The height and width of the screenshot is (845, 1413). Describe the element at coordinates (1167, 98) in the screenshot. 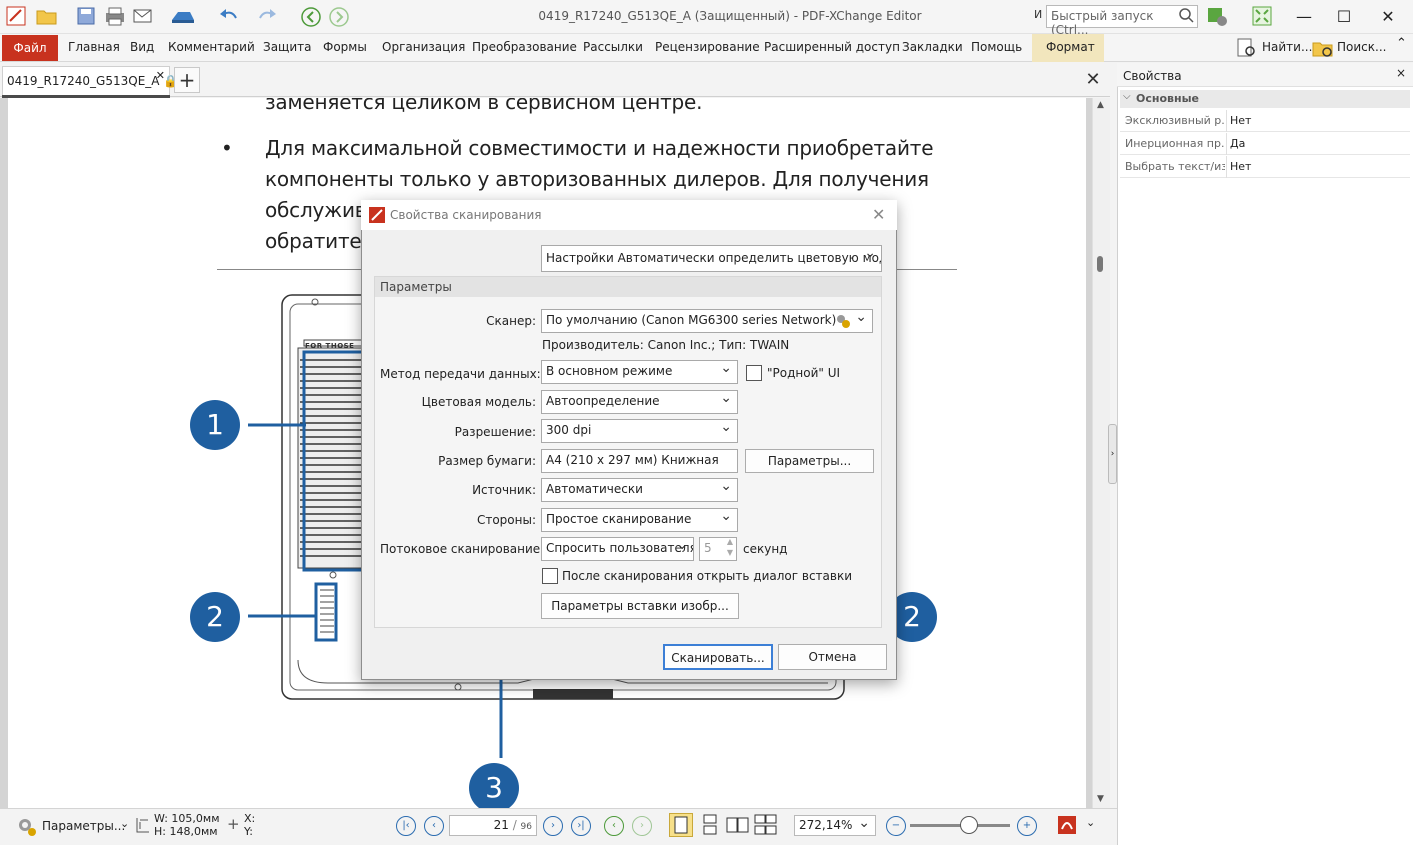

I see `properties-group-label: Основные` at that location.